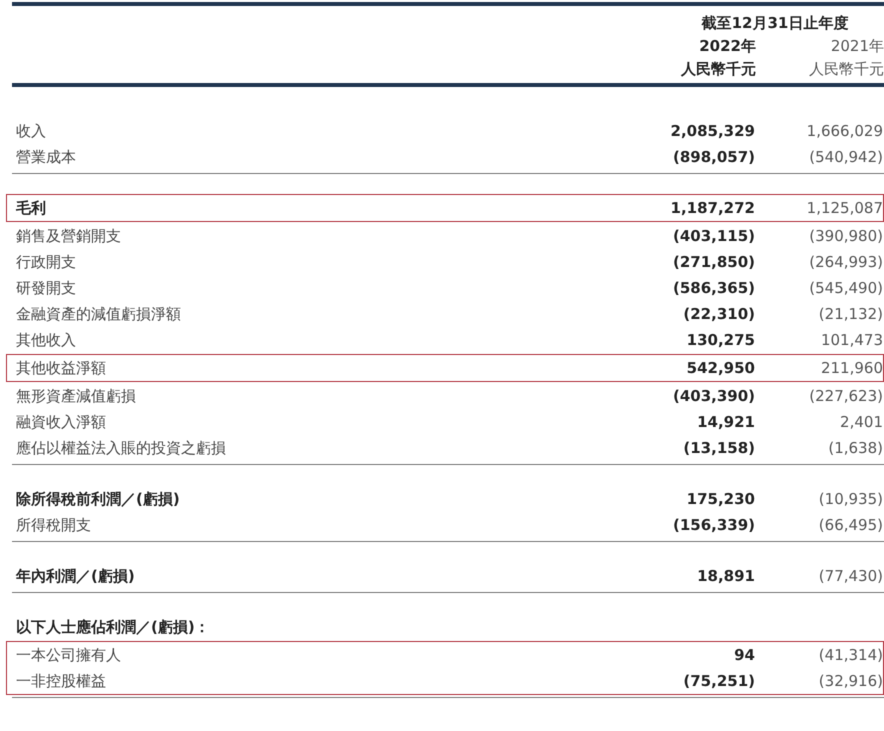 The image size is (884, 731). Describe the element at coordinates (720, 368) in the screenshot. I see `amount: 542,950` at that location.